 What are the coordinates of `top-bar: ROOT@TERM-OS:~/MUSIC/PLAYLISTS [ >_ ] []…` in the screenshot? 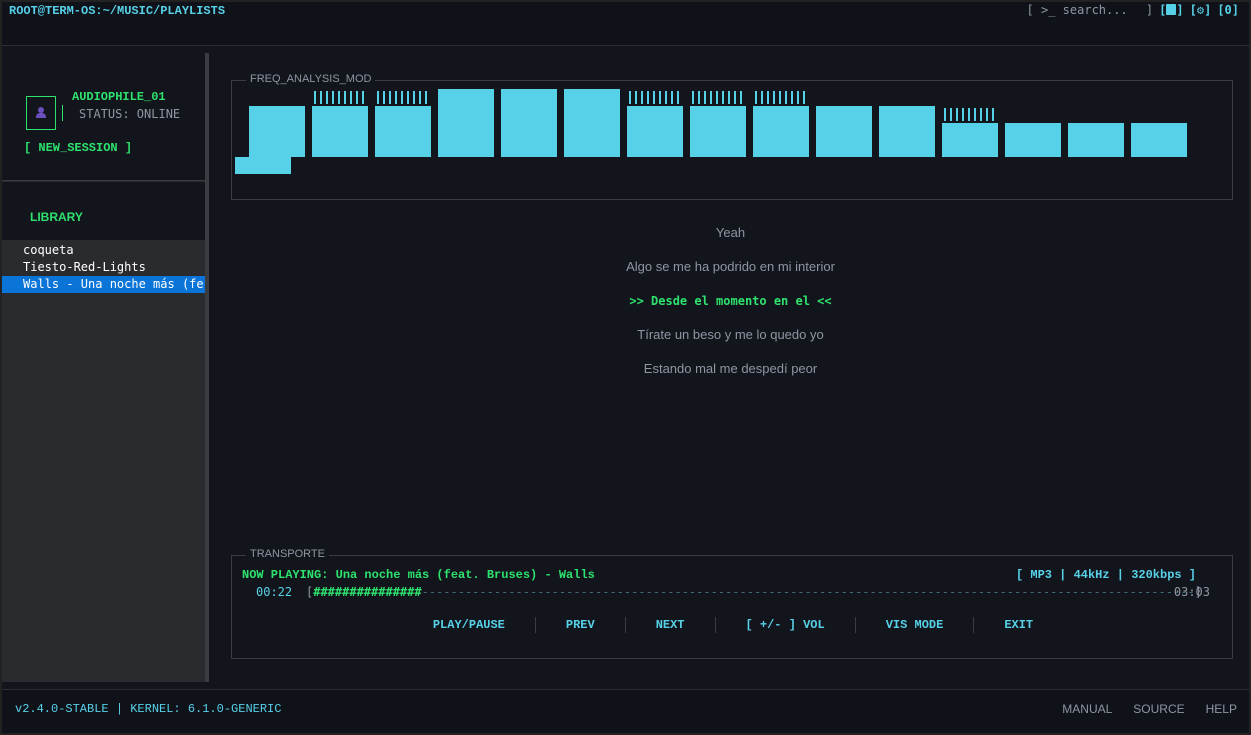 It's located at (625, 24).